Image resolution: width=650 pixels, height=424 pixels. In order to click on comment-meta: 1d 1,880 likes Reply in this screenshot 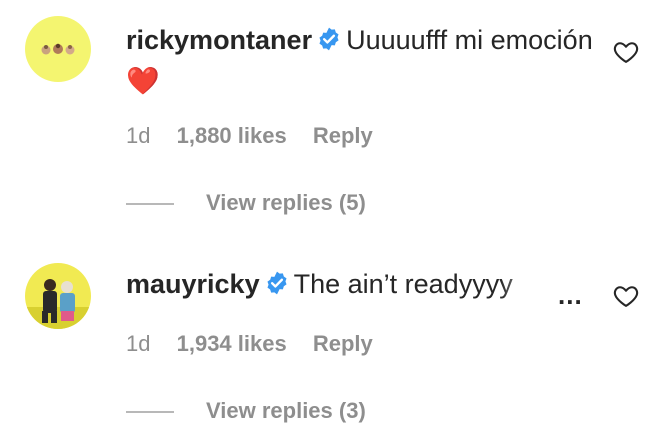, I will do `click(259, 136)`.